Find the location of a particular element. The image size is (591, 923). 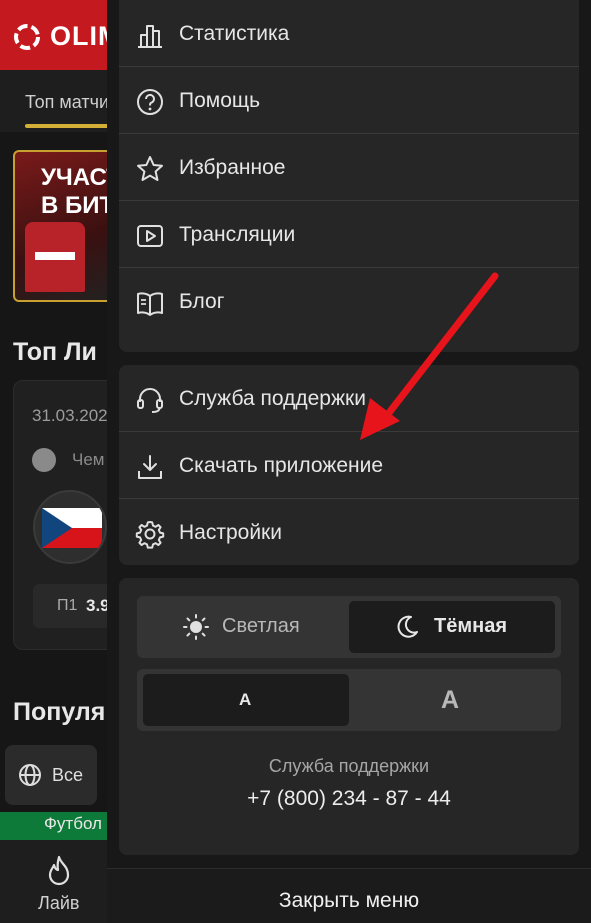

theme-switch: Светлая Тёмная is located at coordinates (349, 627).